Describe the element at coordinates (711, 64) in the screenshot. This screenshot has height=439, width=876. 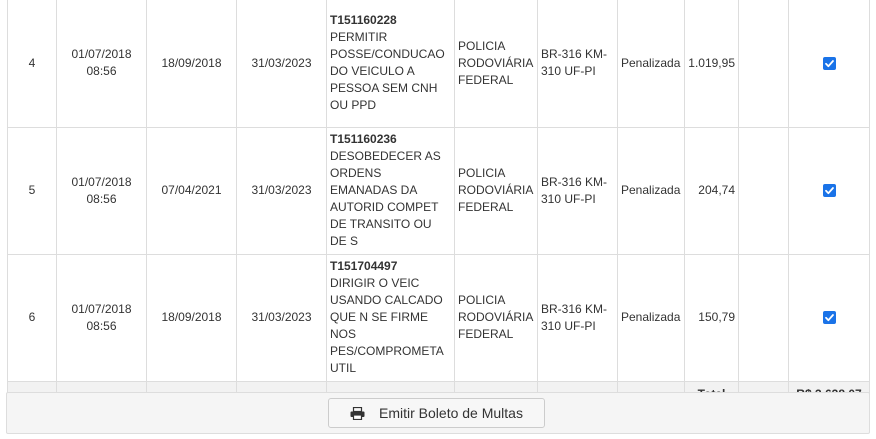
I see `amount-cell: 1.019,95` at that location.